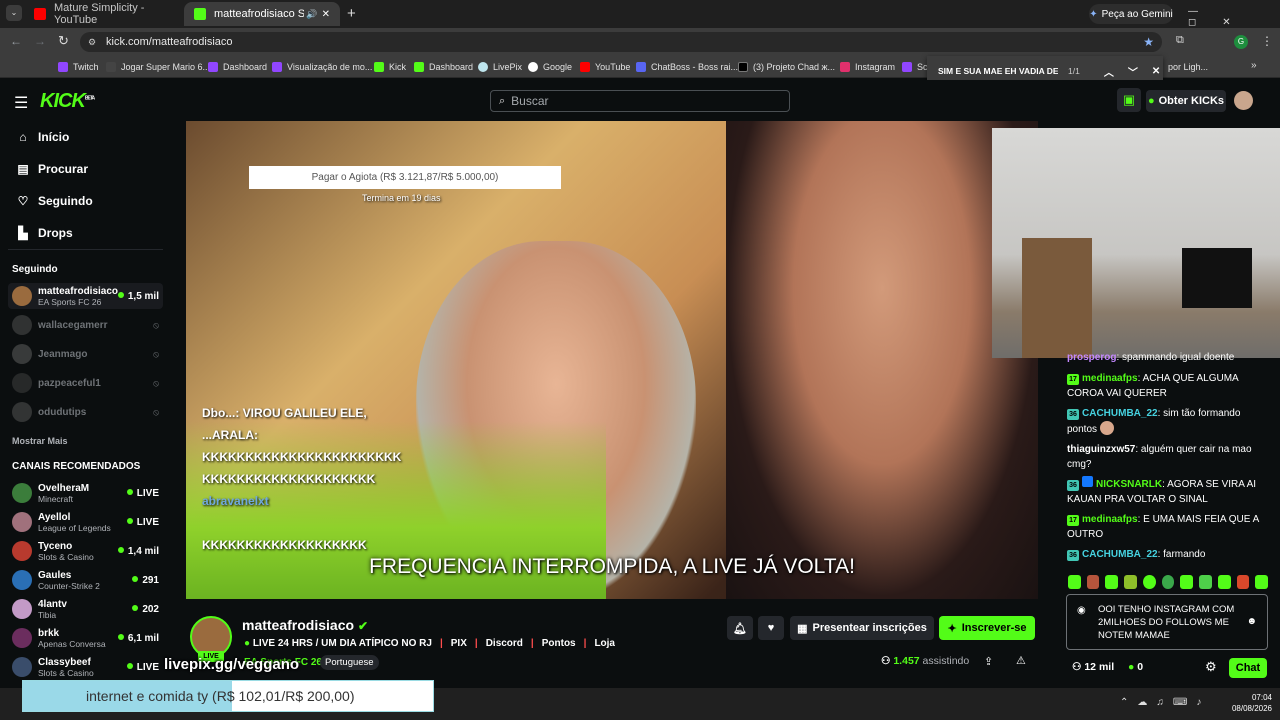 The height and width of the screenshot is (720, 1280). What do you see at coordinates (1133, 71) in the screenshot?
I see `find-next-icon: ﹀` at bounding box center [1133, 71].